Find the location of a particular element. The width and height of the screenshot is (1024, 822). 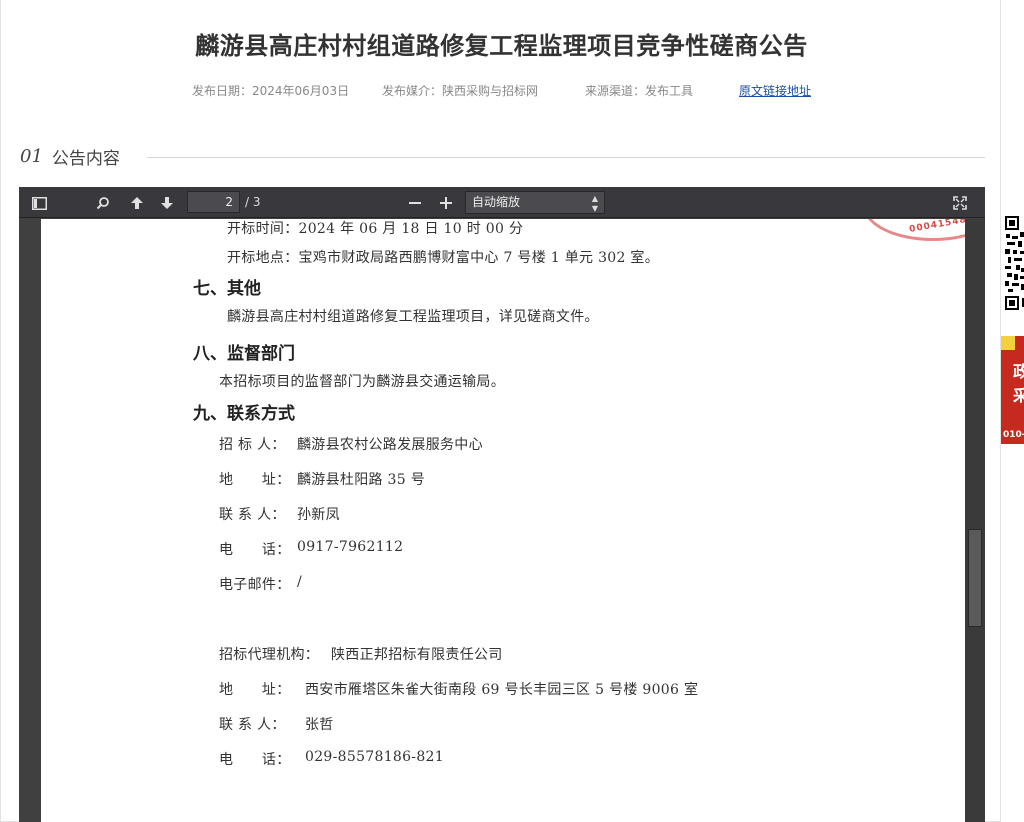

article-title: 麟游县高庄村村组道路修复工程监理项目竞争性磋商公告 is located at coordinates (501, 46).